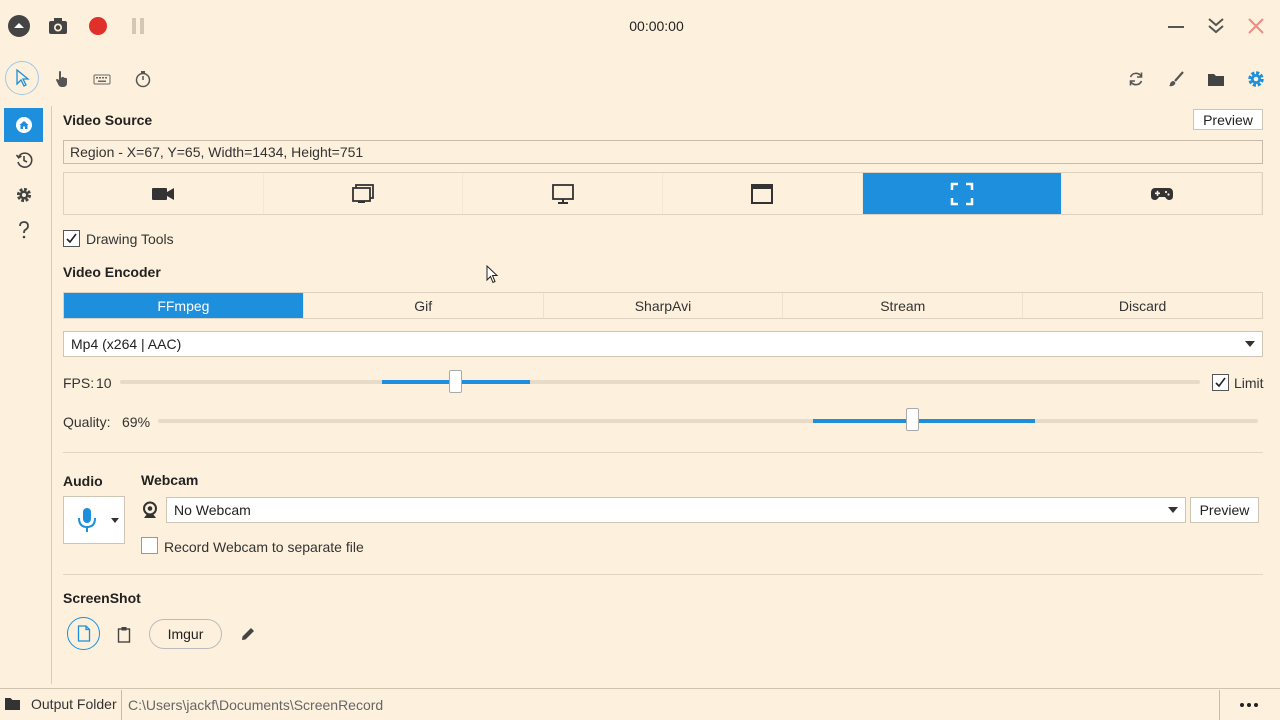  I want to click on webcam-preview-button: Preview, so click(1224, 510).